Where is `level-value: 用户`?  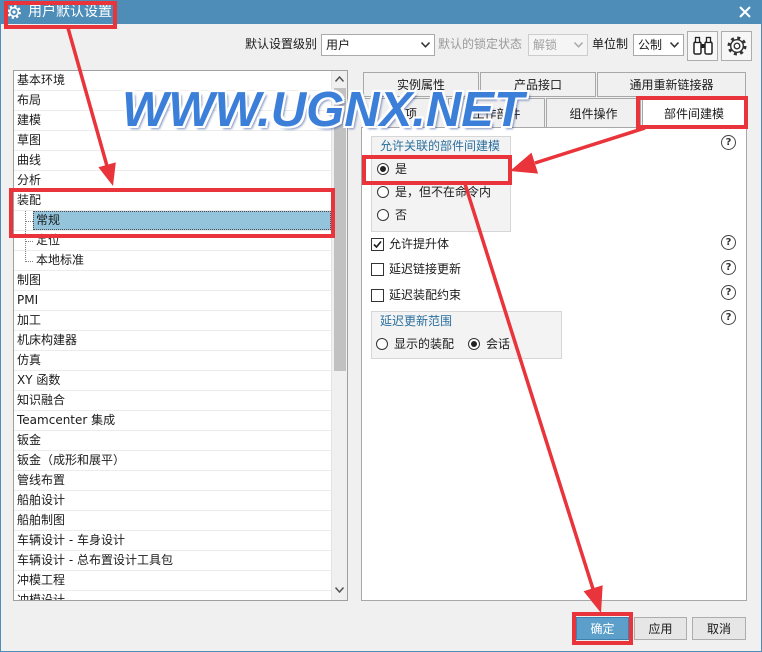 level-value: 用户 is located at coordinates (338, 45).